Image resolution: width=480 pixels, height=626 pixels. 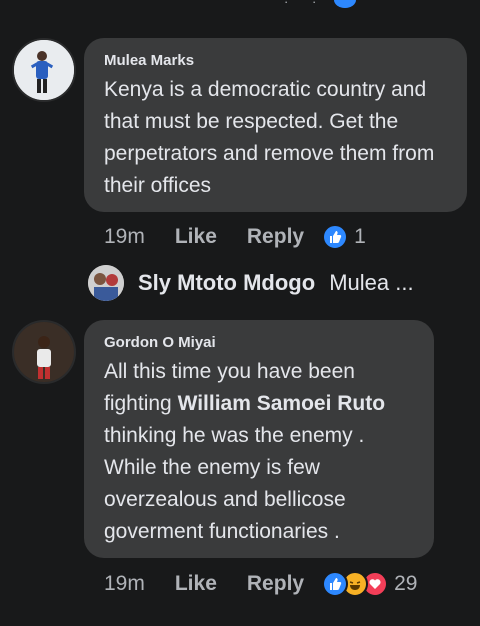 What do you see at coordinates (406, 583) in the screenshot?
I see `reaction-count: 29` at bounding box center [406, 583].